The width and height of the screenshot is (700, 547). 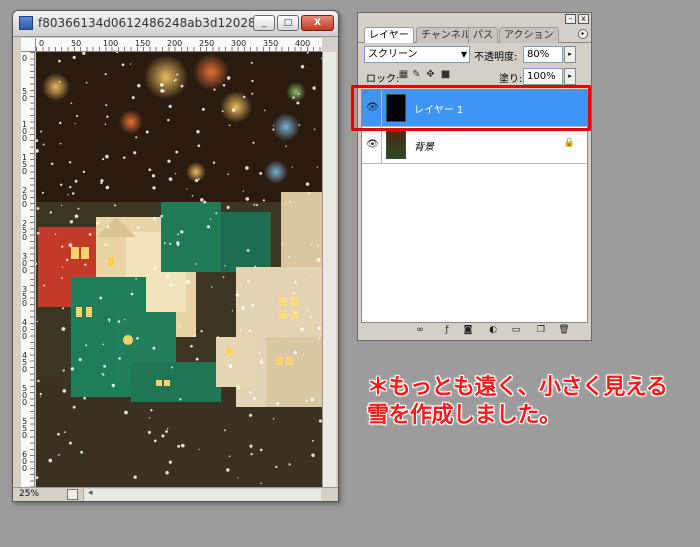 What do you see at coordinates (570, 54) in the screenshot?
I see `opacity-slider-button: ▸` at bounding box center [570, 54].